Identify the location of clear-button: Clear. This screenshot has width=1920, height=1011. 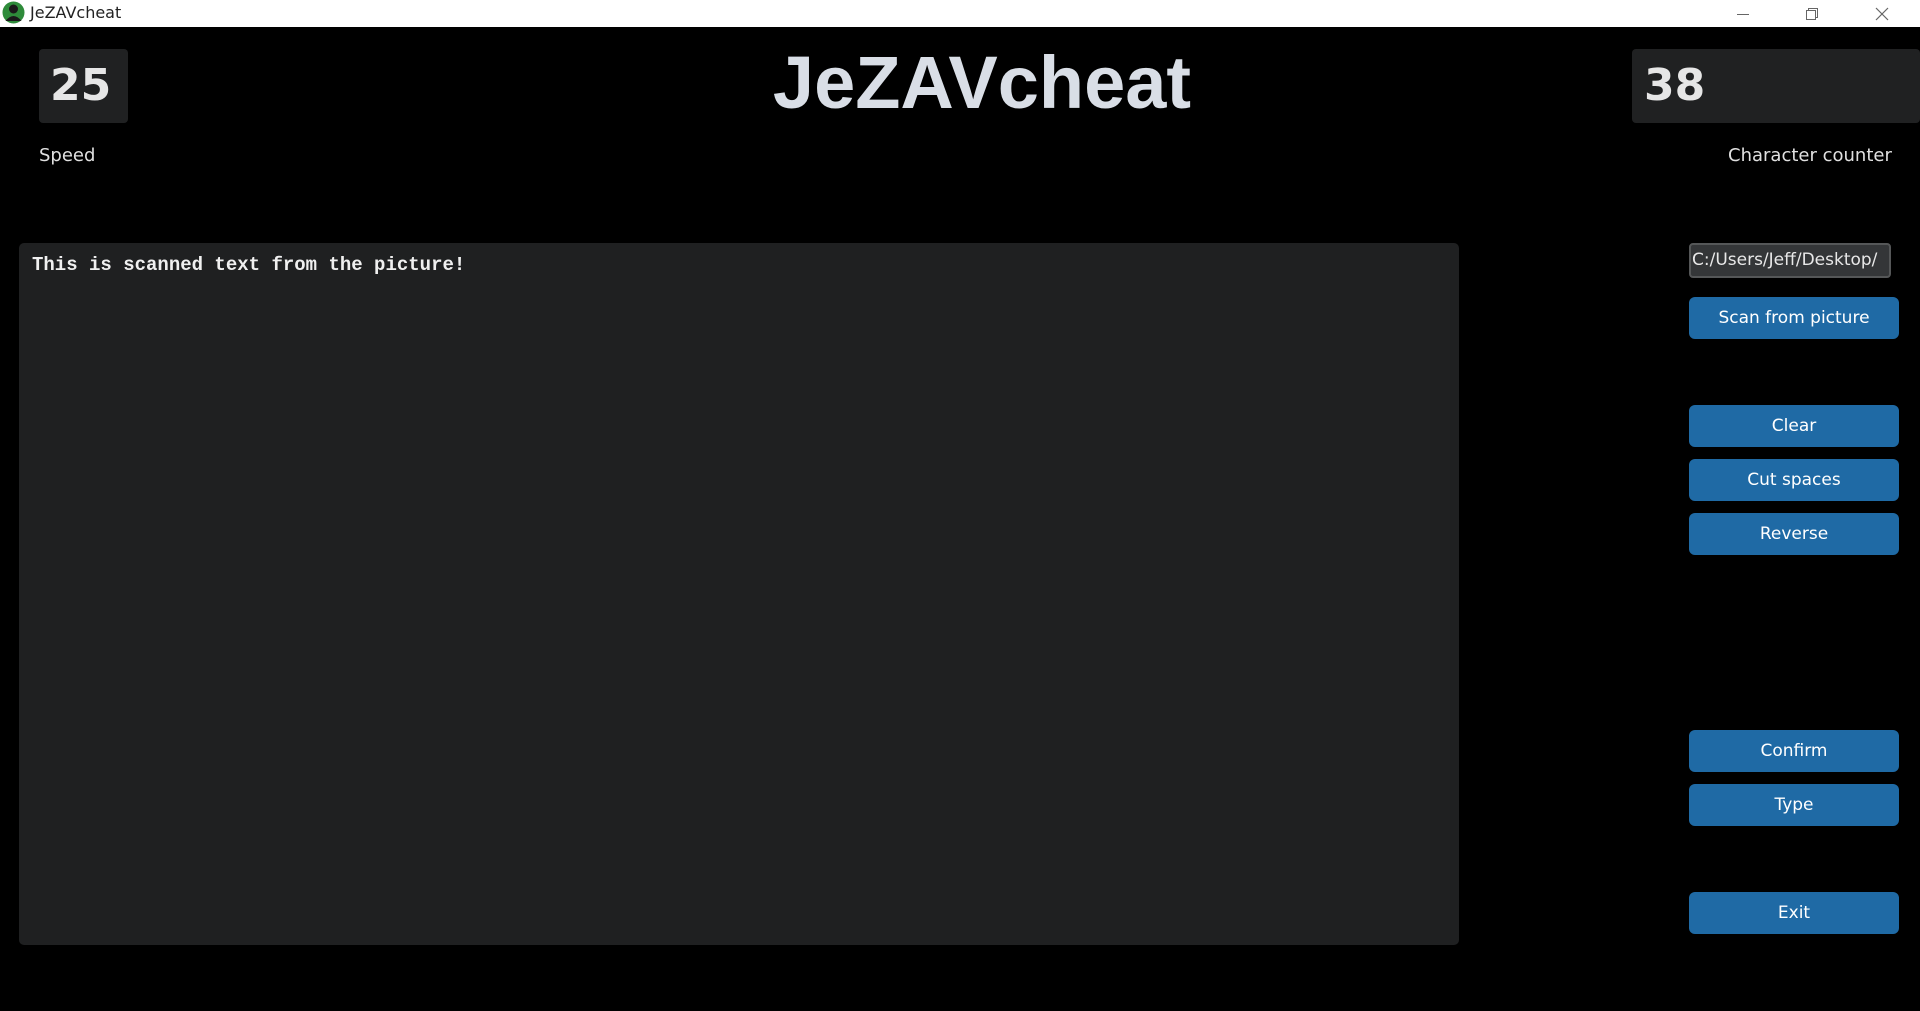
(1794, 426).